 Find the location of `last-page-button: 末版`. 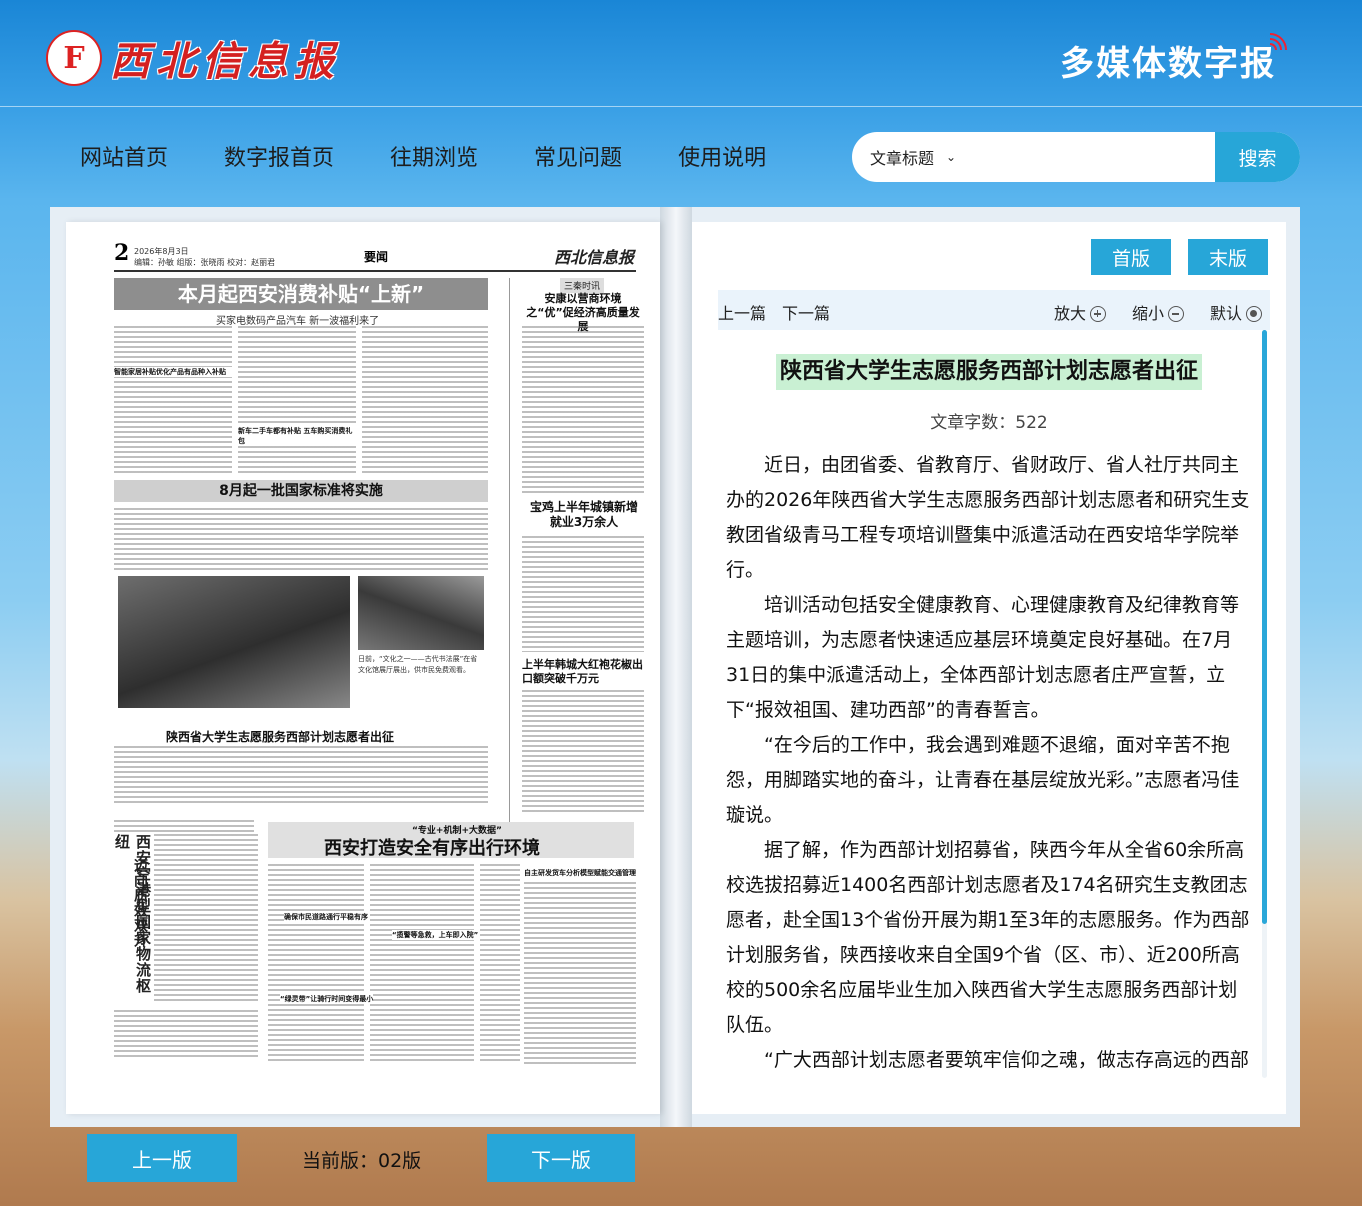

last-page-button: 末版 is located at coordinates (1228, 257).